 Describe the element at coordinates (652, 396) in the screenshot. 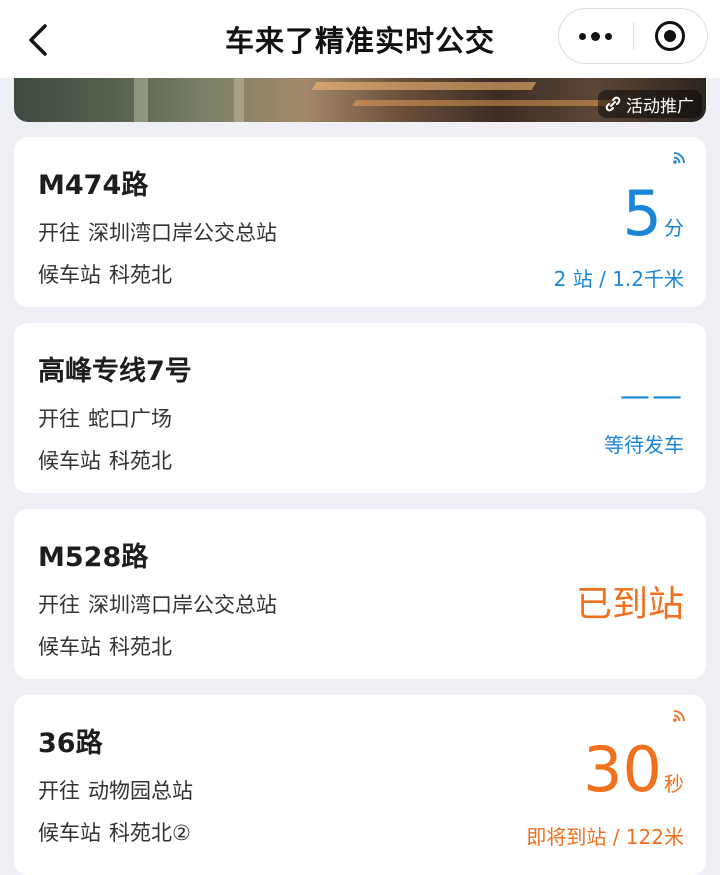

I see `eta-placeholder: ——` at that location.